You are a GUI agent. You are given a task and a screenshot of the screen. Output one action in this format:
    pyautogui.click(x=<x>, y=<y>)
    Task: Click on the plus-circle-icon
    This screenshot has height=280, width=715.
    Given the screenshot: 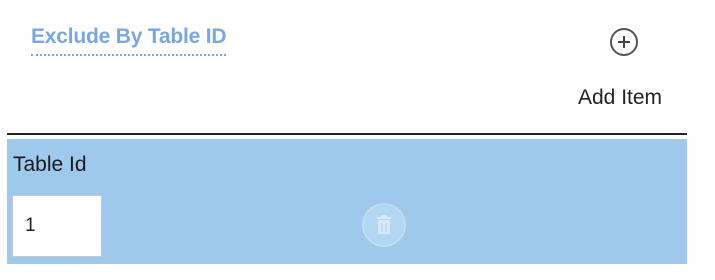 What is the action you would take?
    pyautogui.click(x=624, y=42)
    